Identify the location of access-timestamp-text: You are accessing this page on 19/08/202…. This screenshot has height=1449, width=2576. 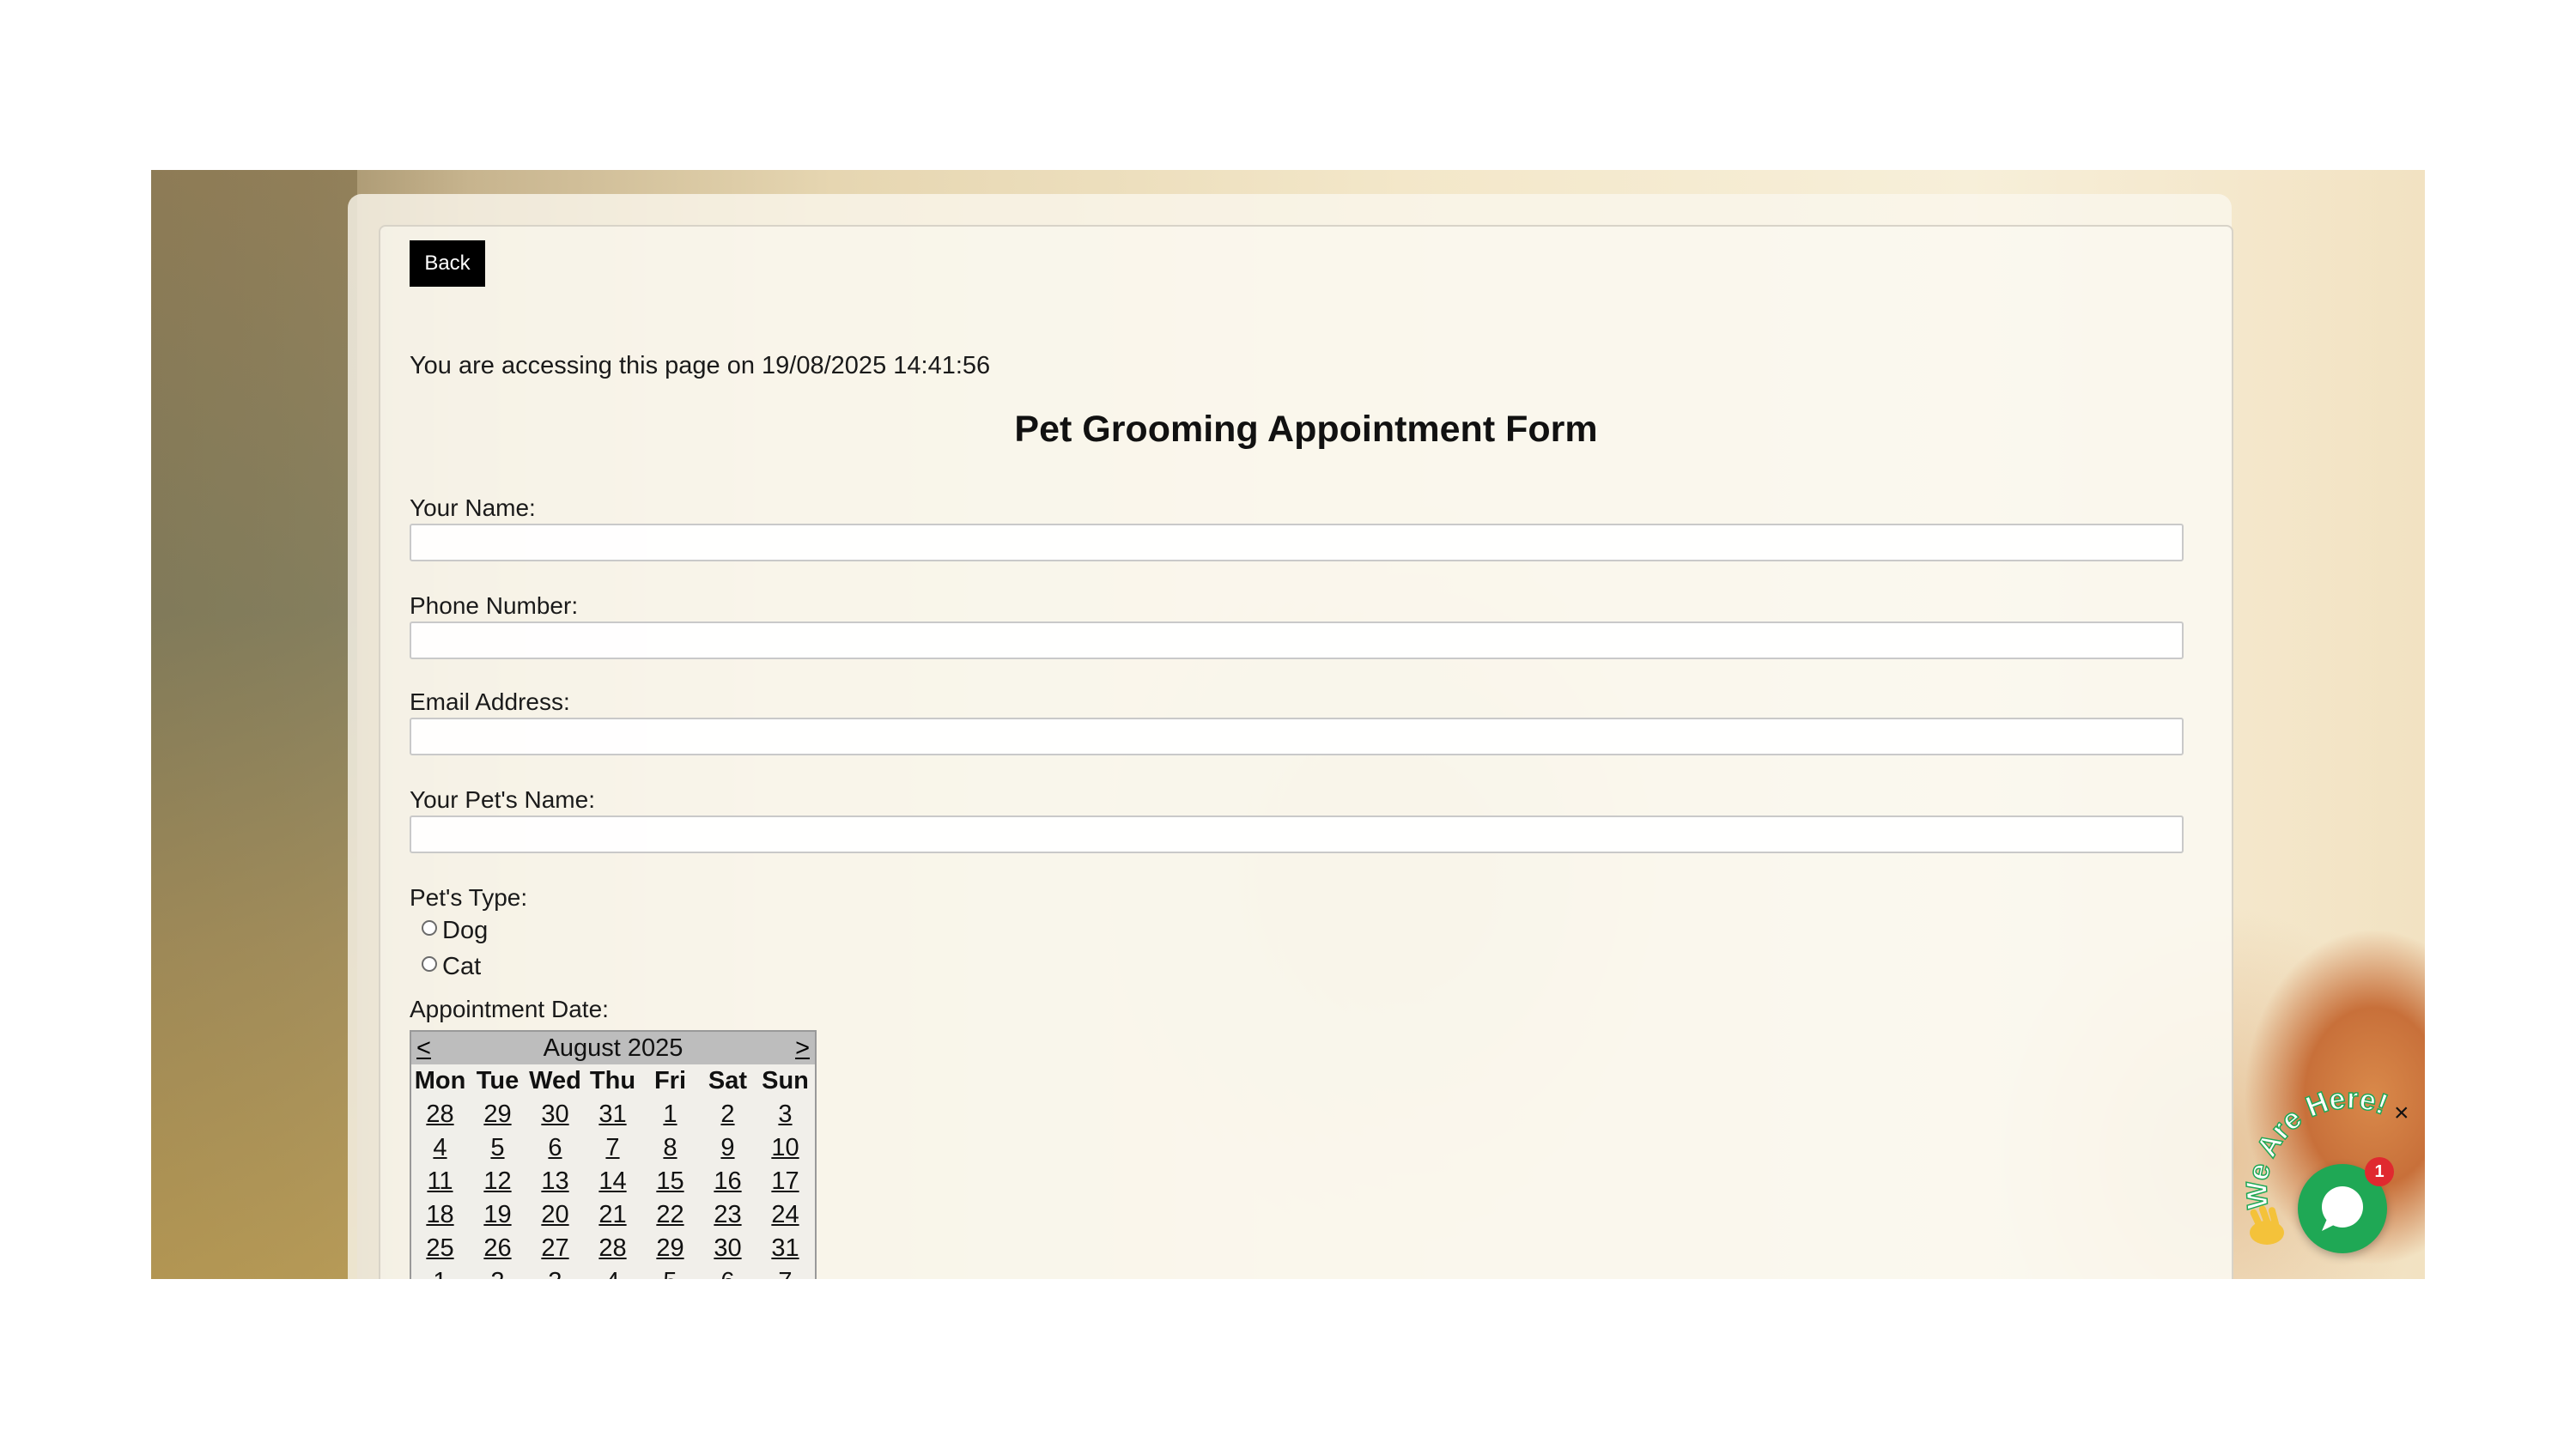
(700, 365).